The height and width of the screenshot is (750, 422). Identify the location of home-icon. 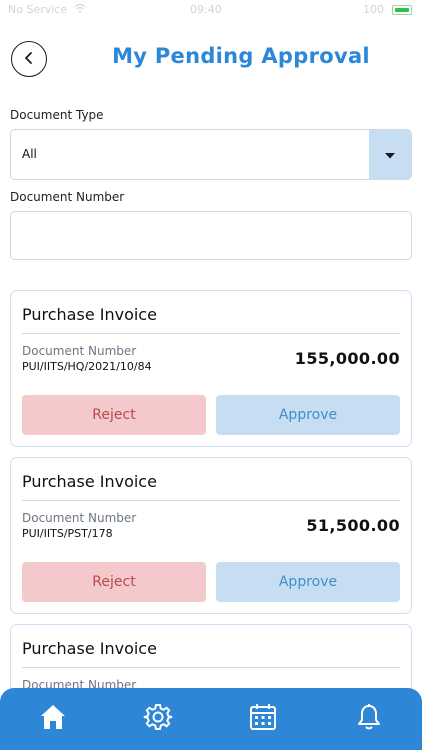
(53, 719).